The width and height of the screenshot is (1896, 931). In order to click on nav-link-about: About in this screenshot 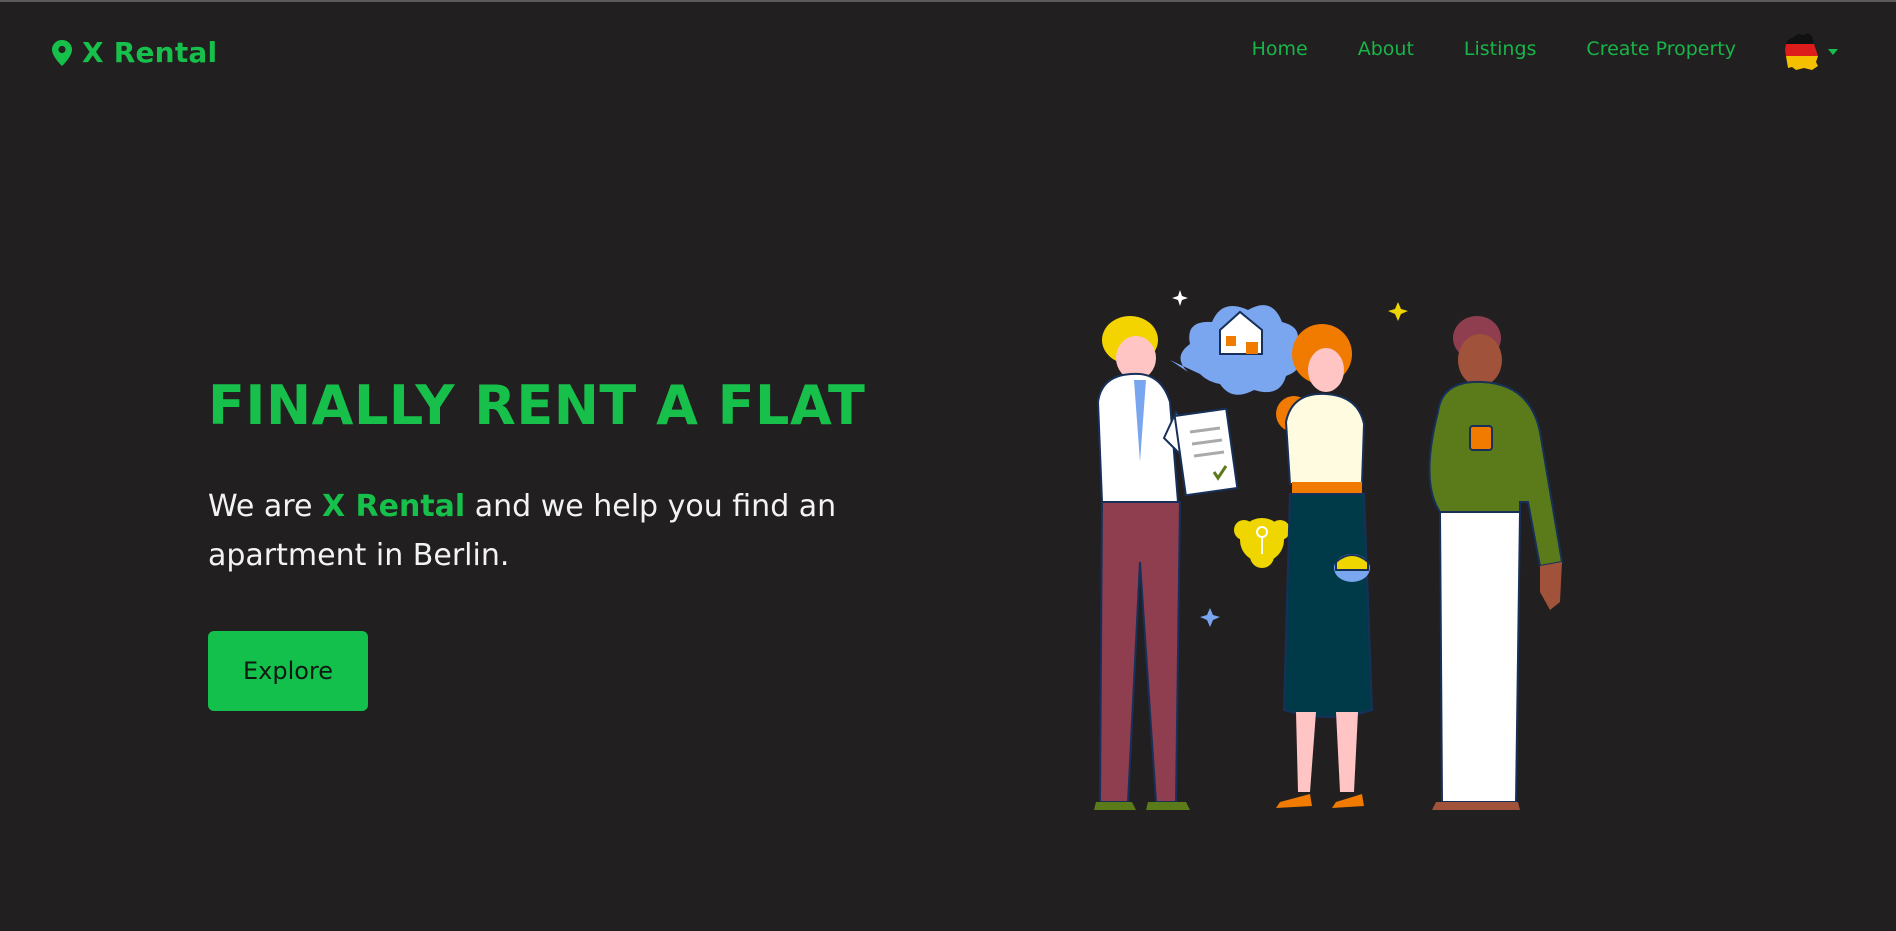, I will do `click(1386, 49)`.